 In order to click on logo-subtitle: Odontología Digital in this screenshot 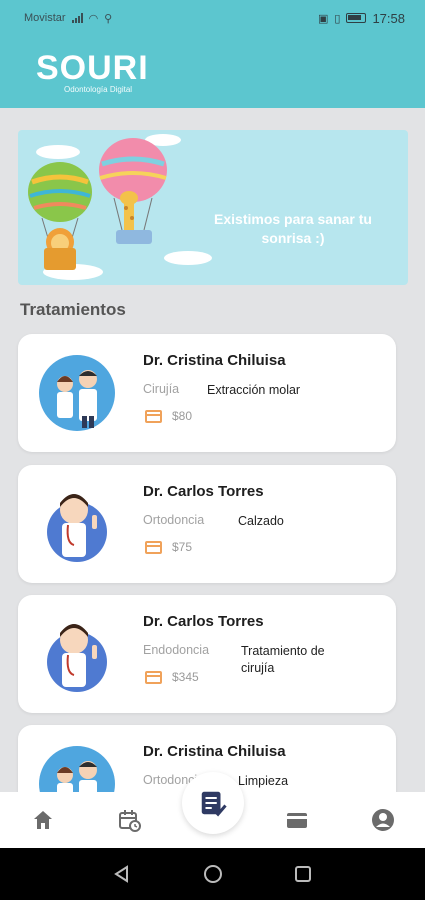, I will do `click(98, 89)`.